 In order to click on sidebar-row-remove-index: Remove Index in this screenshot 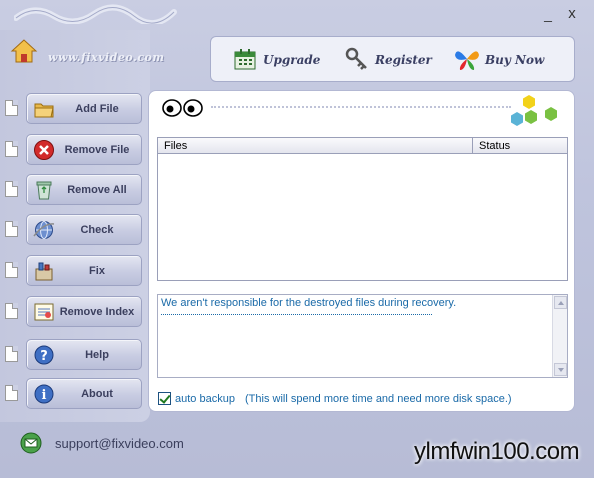, I will do `click(75, 312)`.